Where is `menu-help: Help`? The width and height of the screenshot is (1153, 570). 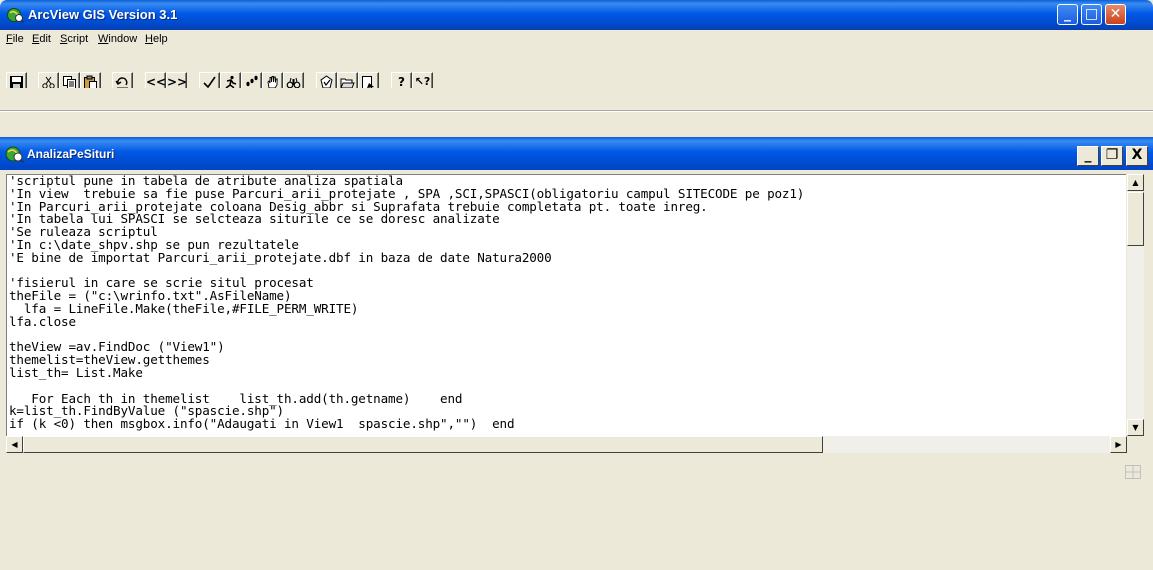
menu-help: Help is located at coordinates (156, 39).